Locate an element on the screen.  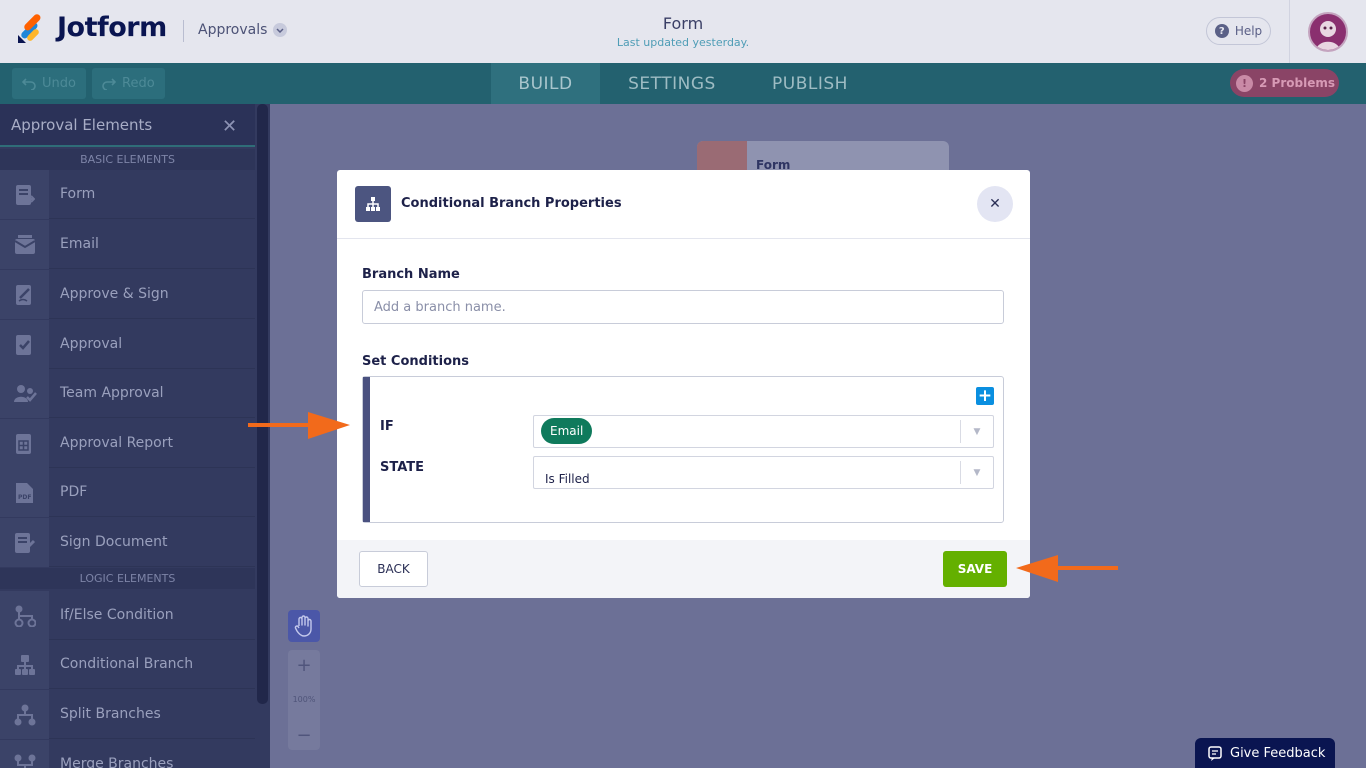
sidebar-item-sign-document: Sign Document is located at coordinates (127, 542).